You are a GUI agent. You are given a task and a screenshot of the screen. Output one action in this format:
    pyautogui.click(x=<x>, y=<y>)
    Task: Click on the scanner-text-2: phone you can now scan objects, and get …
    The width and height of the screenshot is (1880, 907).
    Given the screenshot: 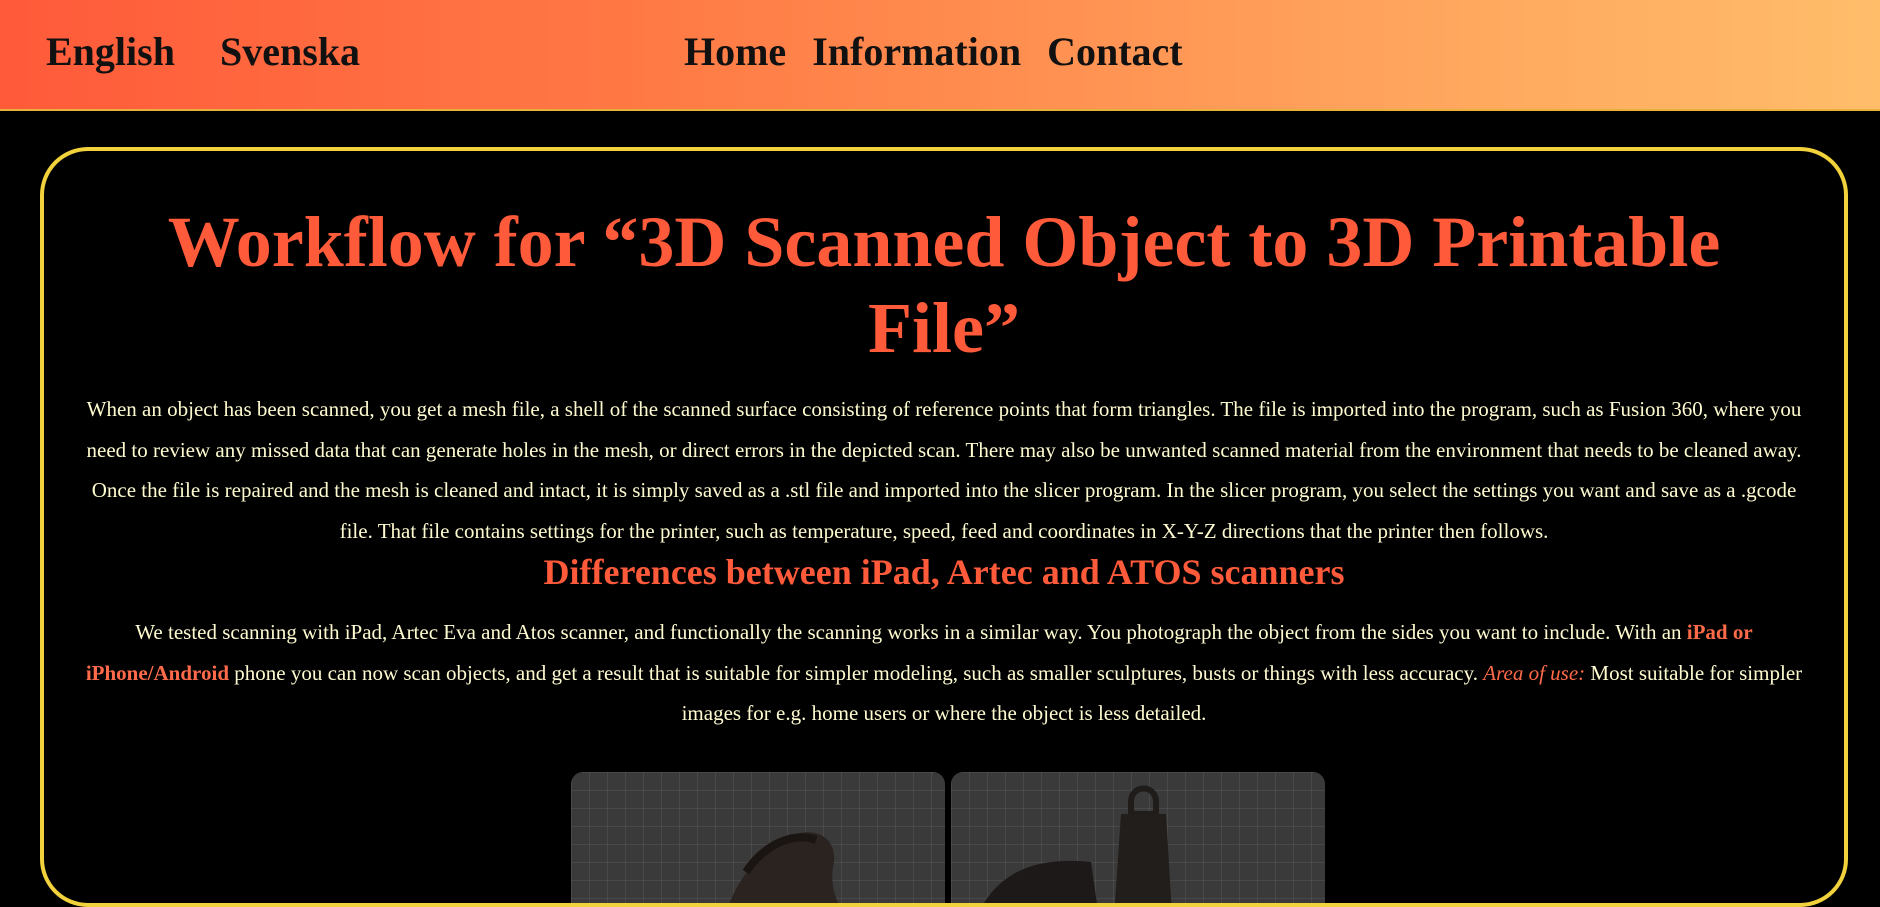 What is the action you would take?
    pyautogui.click(x=856, y=672)
    